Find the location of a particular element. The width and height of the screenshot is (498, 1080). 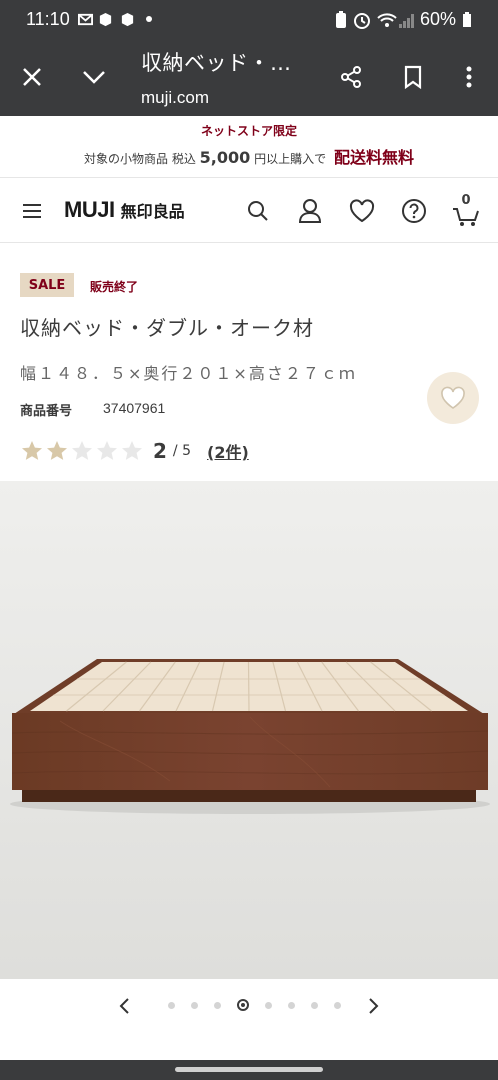

search-button is located at coordinates (258, 211).